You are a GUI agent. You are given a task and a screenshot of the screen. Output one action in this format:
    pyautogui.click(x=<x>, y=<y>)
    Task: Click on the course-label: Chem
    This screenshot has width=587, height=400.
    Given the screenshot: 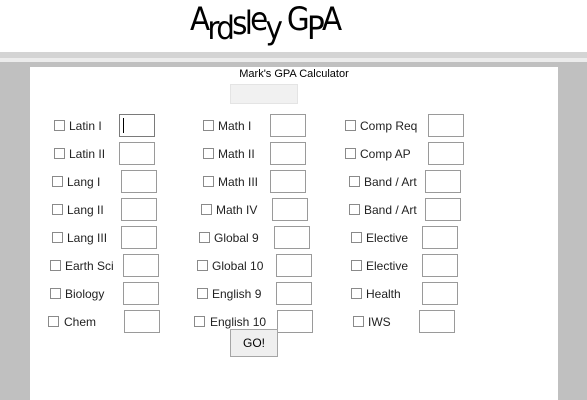 What is the action you would take?
    pyautogui.click(x=80, y=322)
    